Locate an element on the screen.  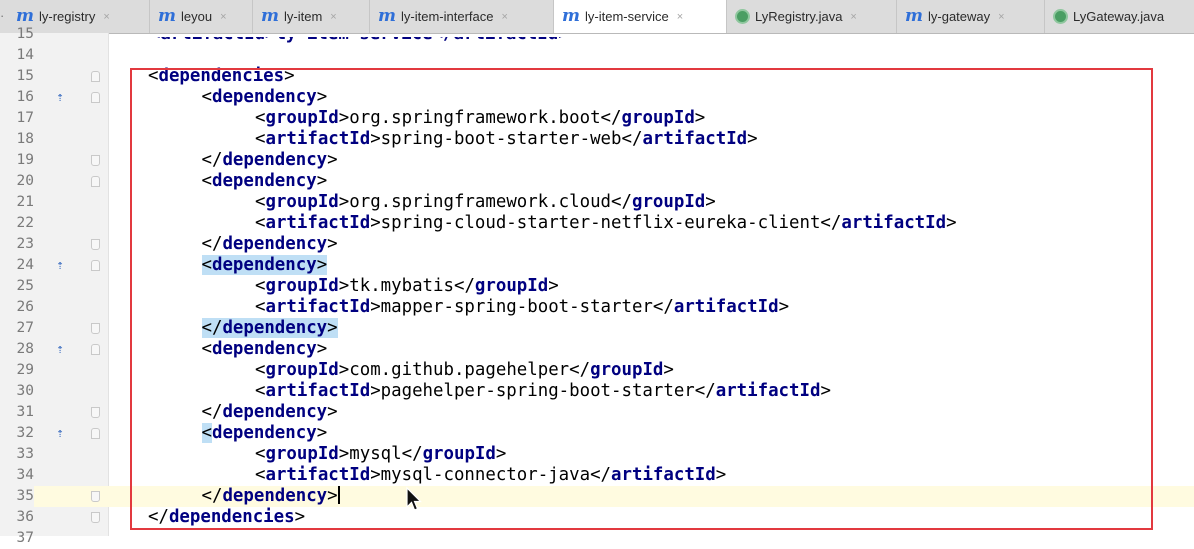
code-line: 33 <groupId>mysql</groupId> is located at coordinates (597, 454).